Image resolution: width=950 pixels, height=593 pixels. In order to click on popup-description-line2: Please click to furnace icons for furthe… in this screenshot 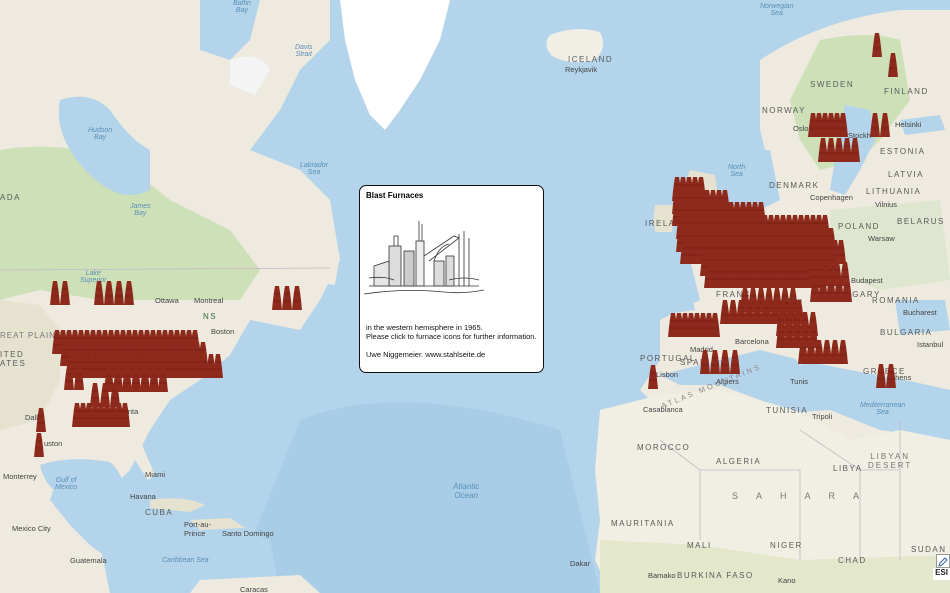, I will do `click(451, 336)`.